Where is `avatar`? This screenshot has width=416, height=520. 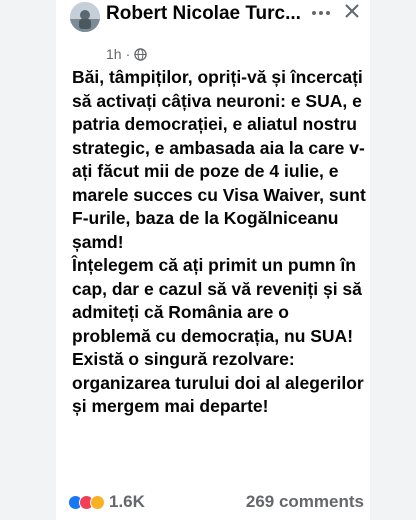 avatar is located at coordinates (85, 17).